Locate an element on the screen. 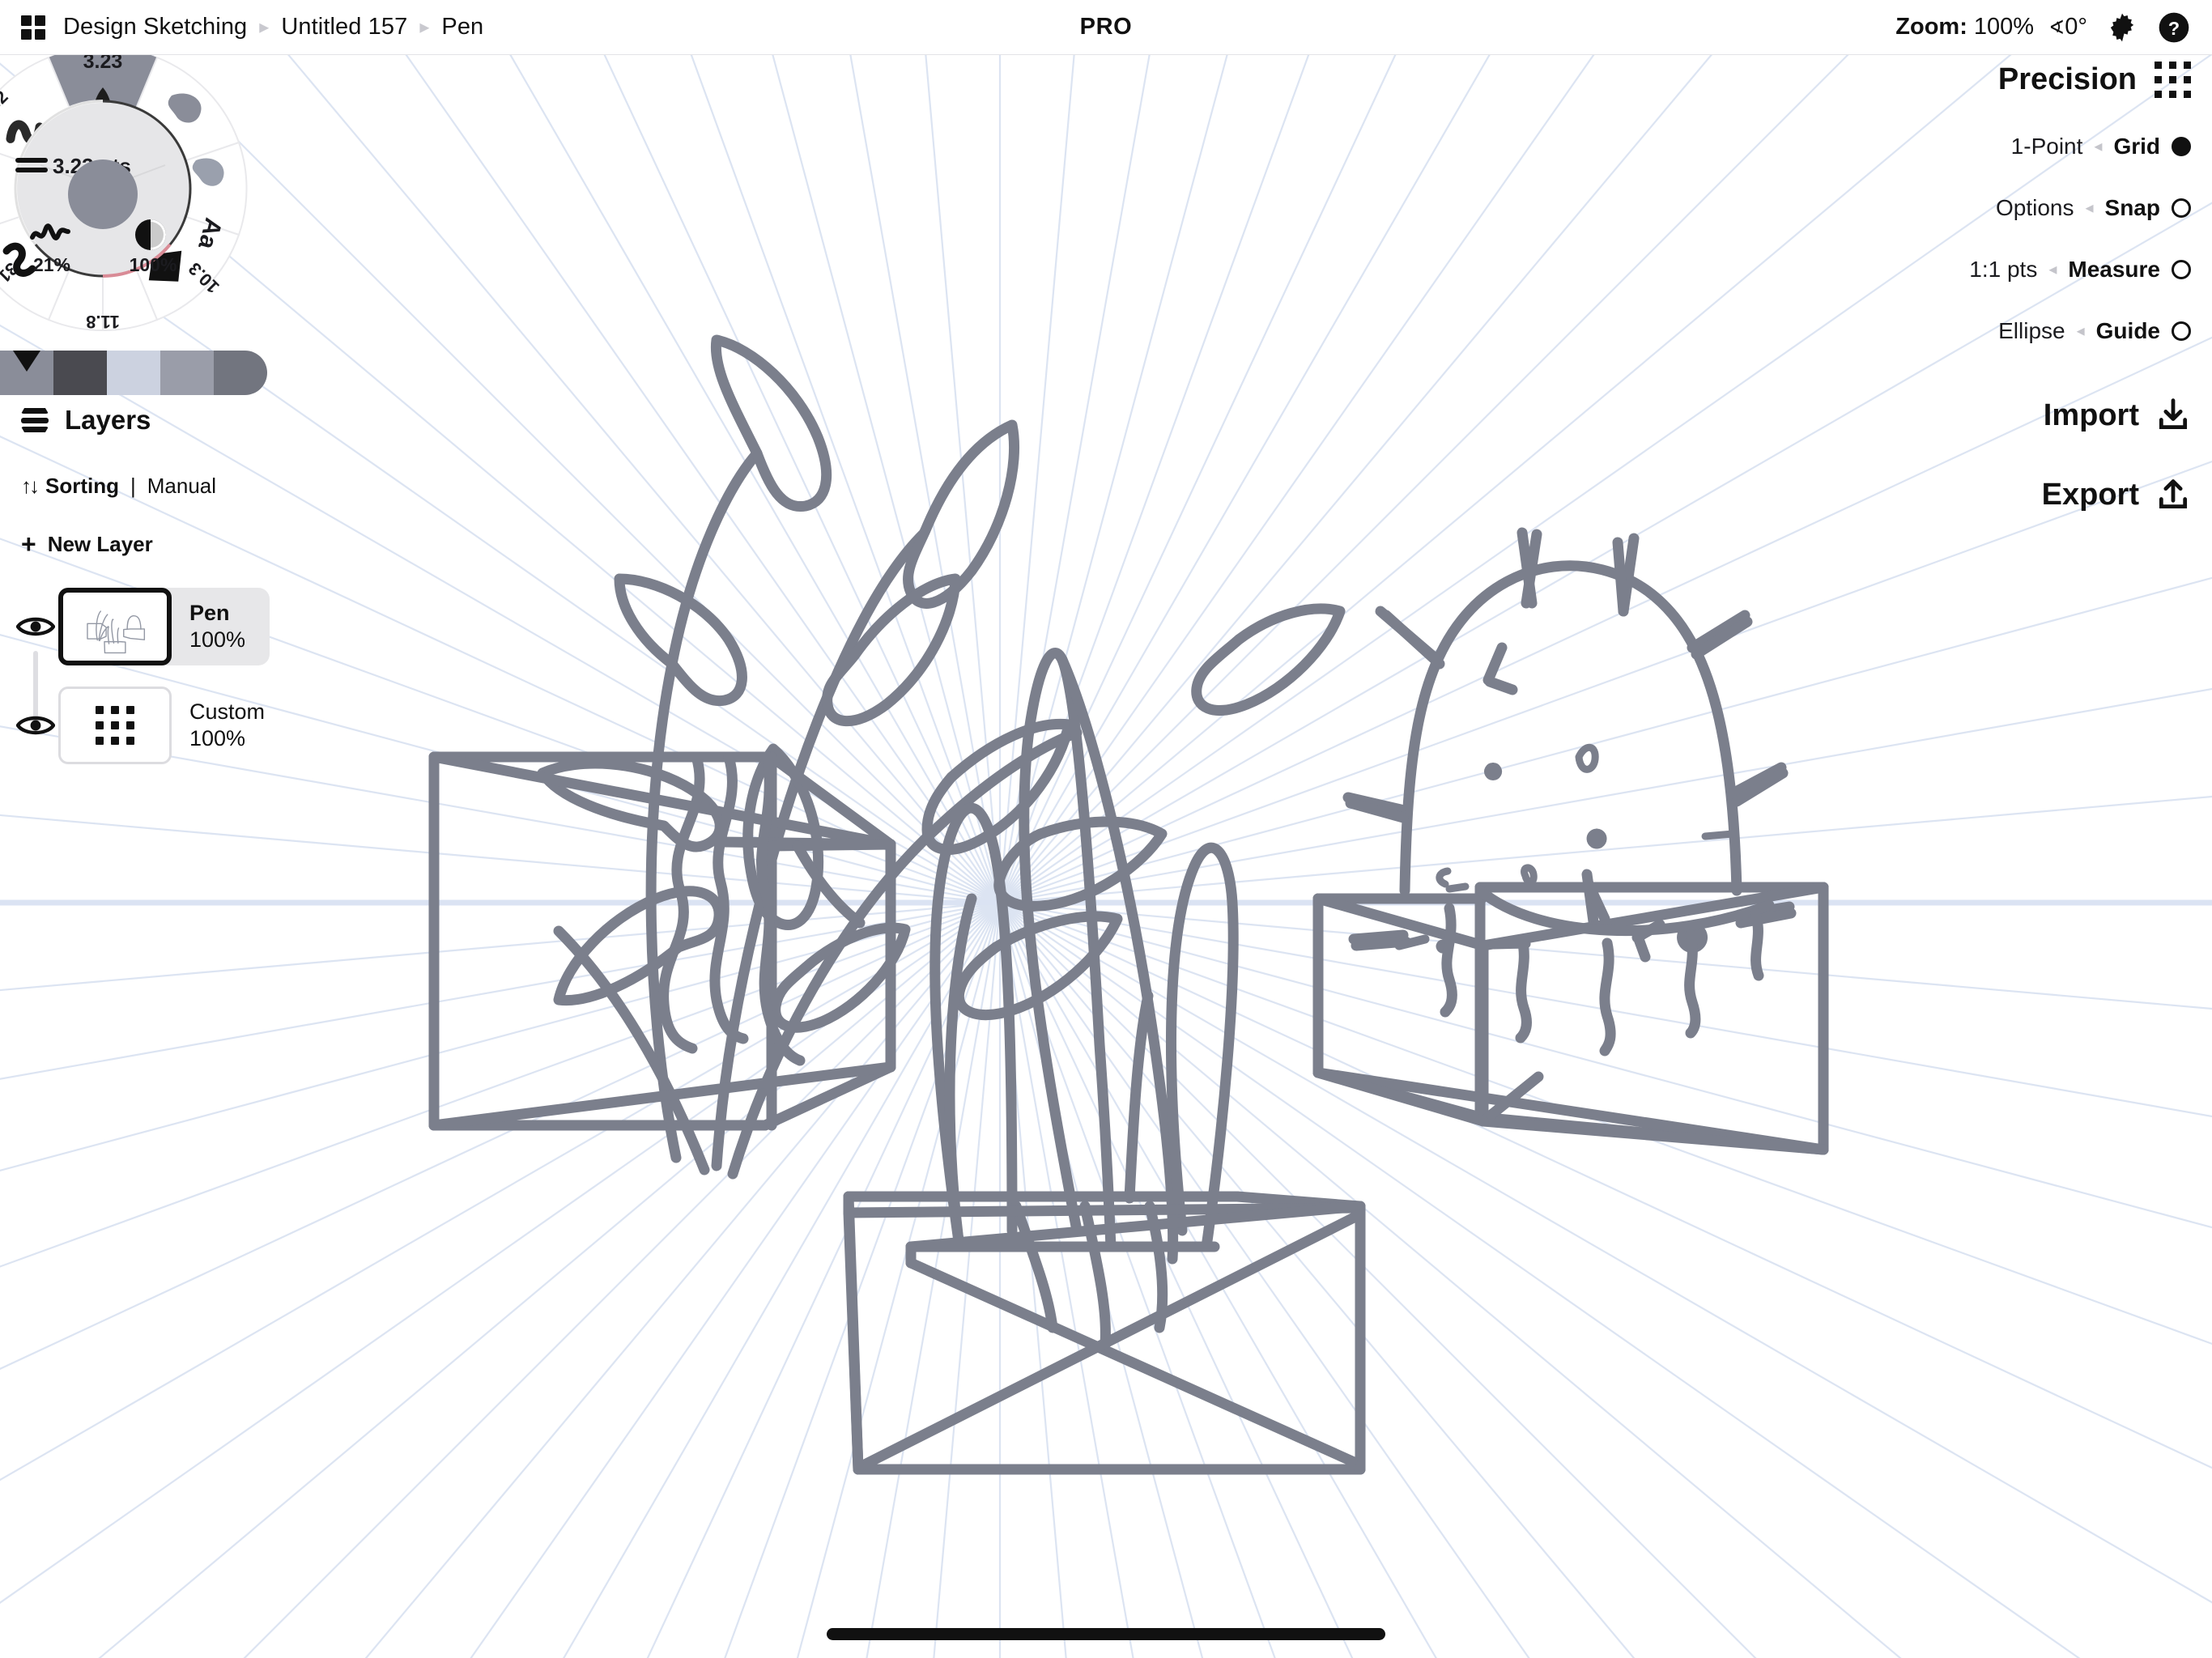  snap-label: Snap is located at coordinates (2132, 207).